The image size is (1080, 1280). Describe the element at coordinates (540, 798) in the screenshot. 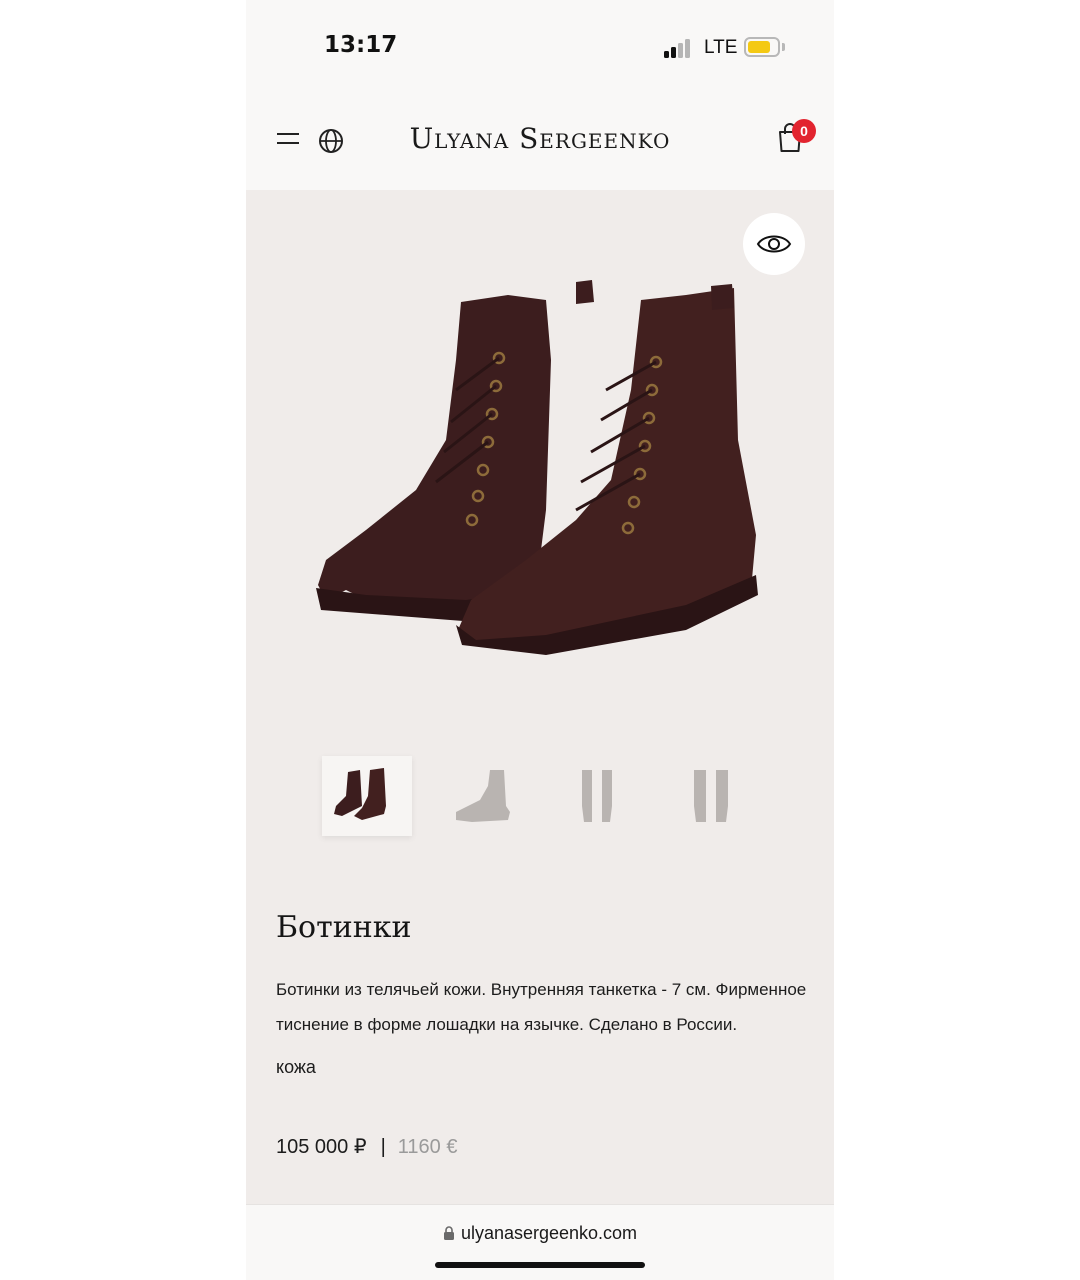

I see `thumbnail-strip` at that location.